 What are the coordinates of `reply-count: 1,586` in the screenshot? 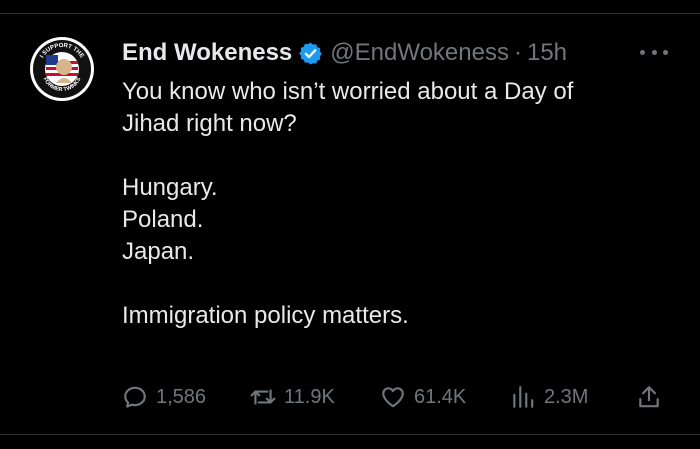 It's located at (181, 396).